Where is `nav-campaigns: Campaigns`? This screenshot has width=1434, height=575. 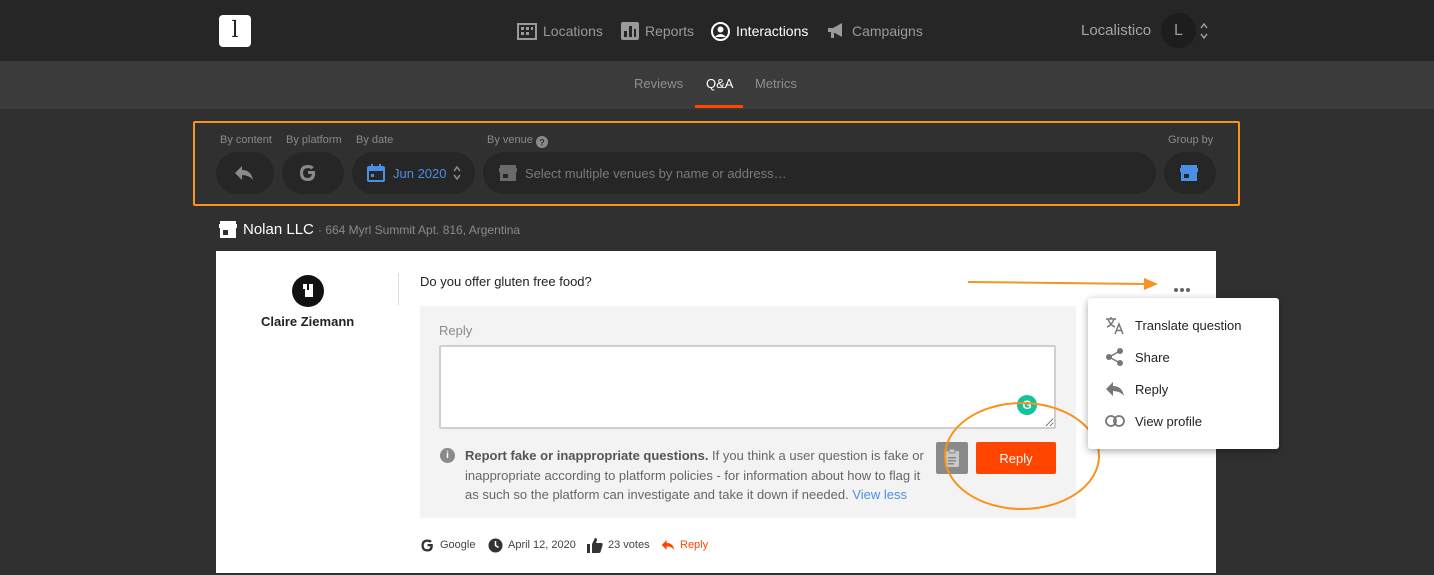
nav-campaigns: Campaigns is located at coordinates (875, 31).